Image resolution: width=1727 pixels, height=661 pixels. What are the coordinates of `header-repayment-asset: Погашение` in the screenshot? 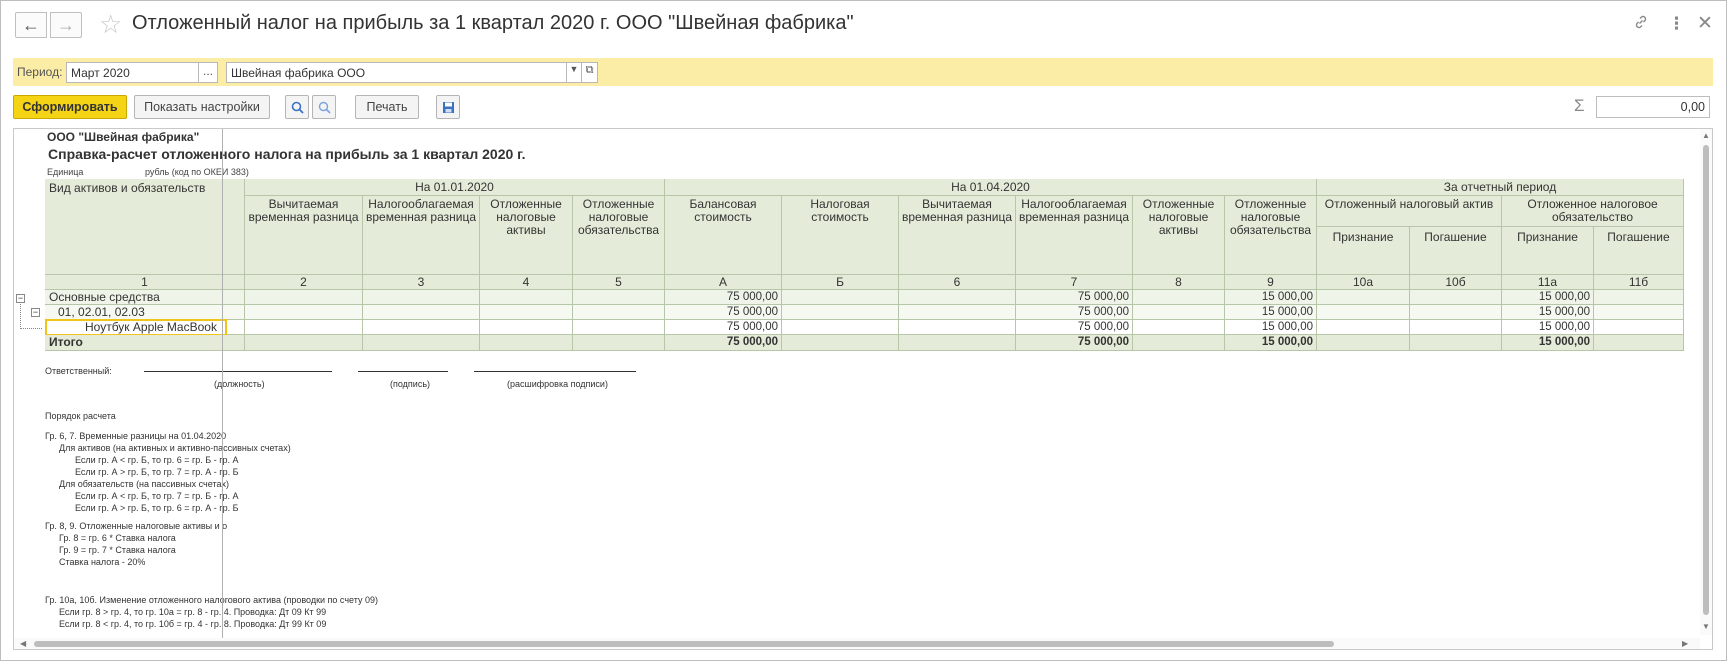 It's located at (1456, 251).